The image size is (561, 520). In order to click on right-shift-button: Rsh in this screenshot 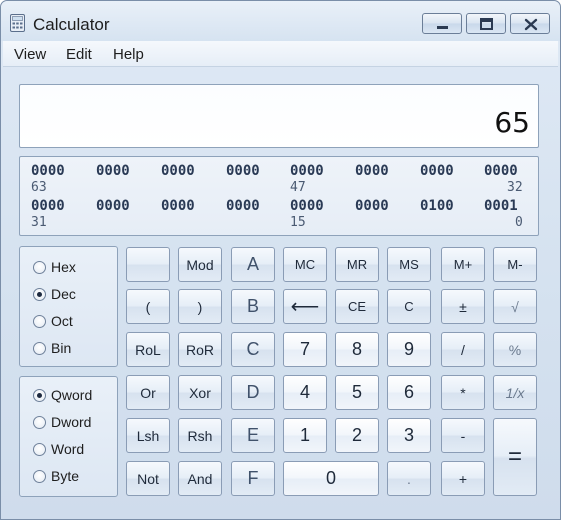, I will do `click(200, 435)`.